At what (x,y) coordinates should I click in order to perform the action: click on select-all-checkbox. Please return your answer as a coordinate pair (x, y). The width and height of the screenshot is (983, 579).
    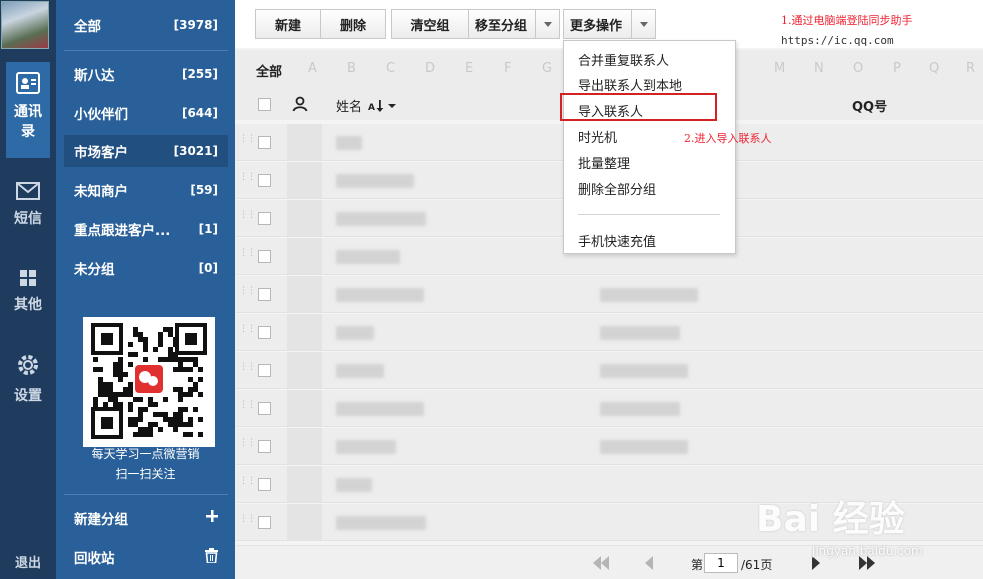
    Looking at the image, I should click on (264, 104).